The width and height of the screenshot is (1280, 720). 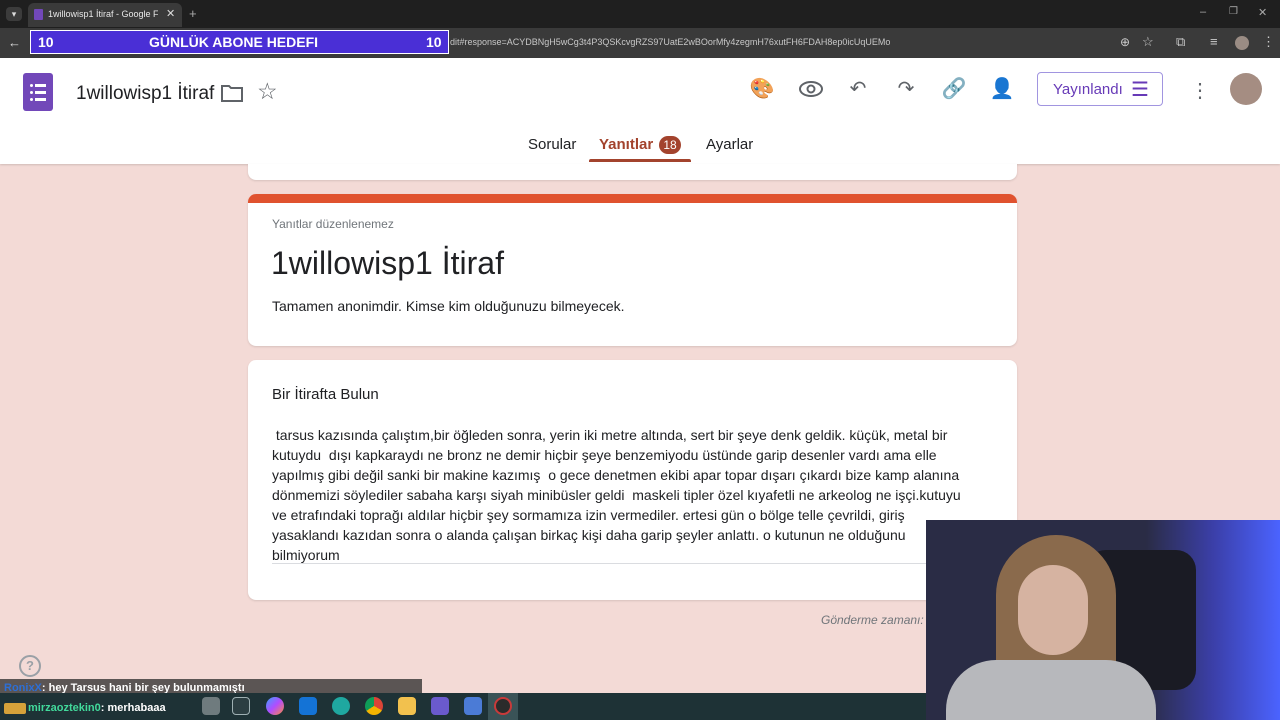 What do you see at coordinates (14, 42) in the screenshot?
I see `back-arrow-icon: ←` at bounding box center [14, 42].